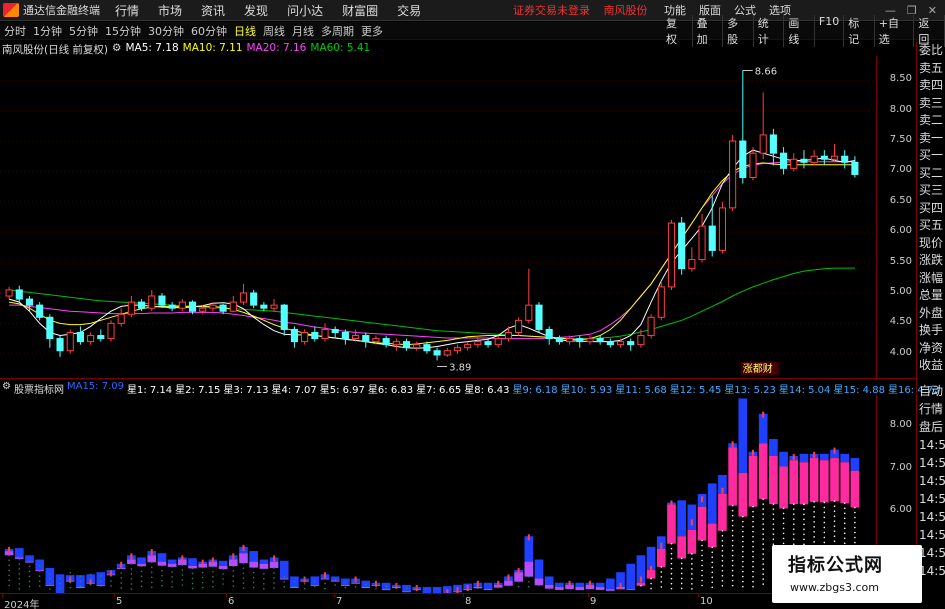  Describe the element at coordinates (213, 10) in the screenshot. I see `menu-news: 资讯` at that location.